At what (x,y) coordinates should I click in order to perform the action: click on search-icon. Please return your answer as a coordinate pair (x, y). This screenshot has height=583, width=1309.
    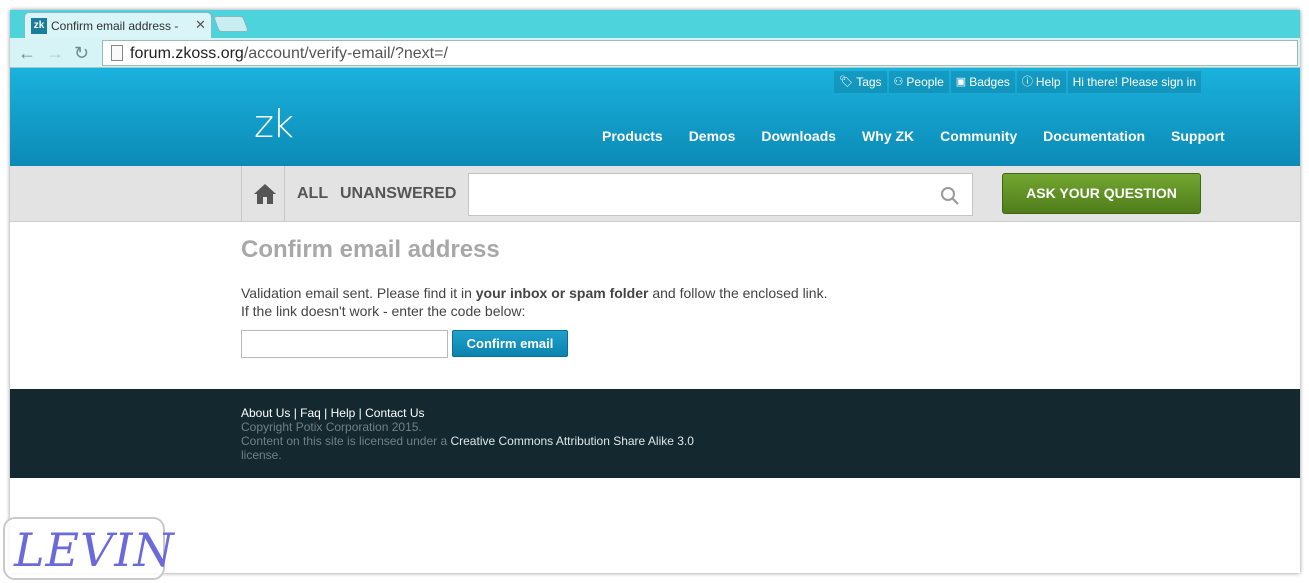
    Looking at the image, I should click on (950, 196).